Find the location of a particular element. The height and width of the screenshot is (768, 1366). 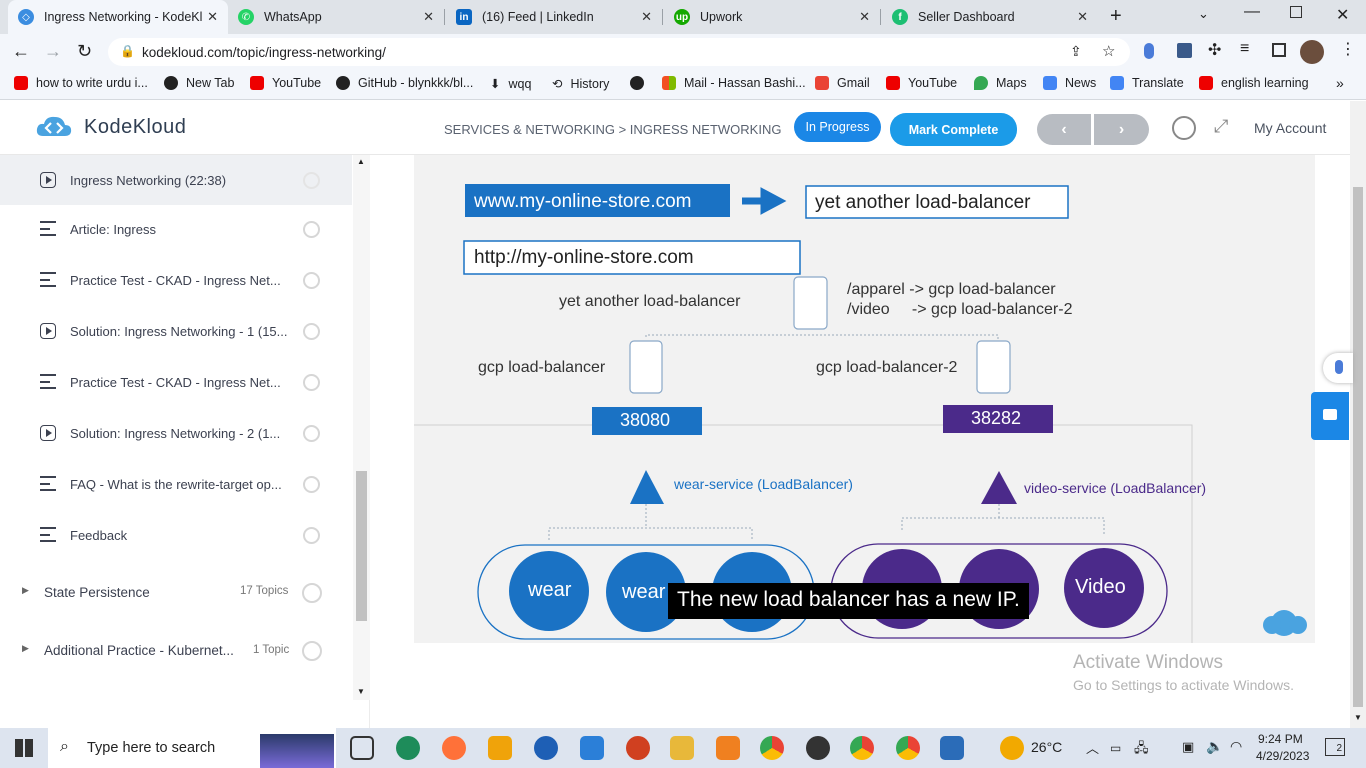

taskbar-search: ⌕ Type here to search is located at coordinates (192, 748).